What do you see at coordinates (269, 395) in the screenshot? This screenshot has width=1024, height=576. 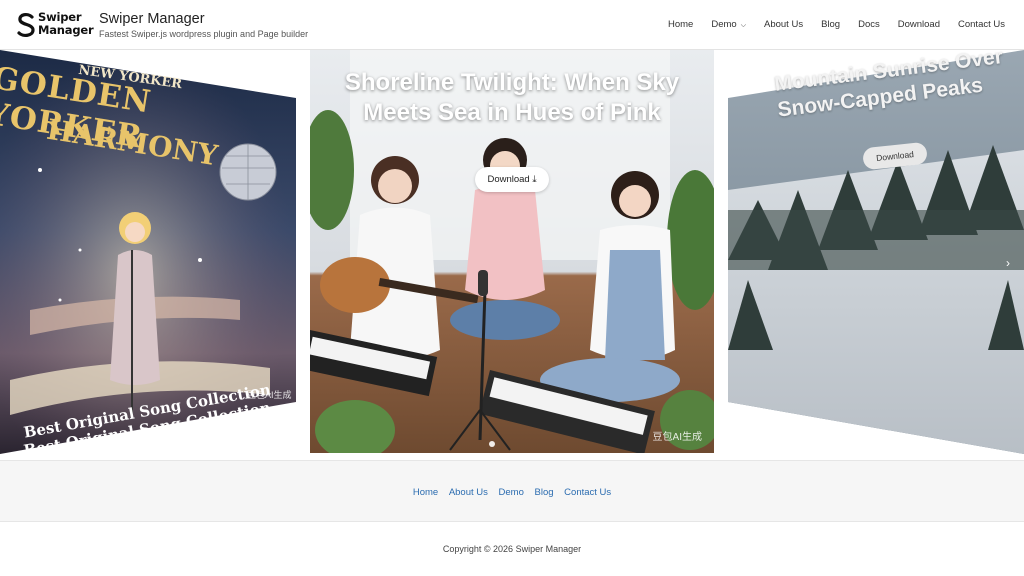 I see `slide-left-watermark: 豆包AI生成` at bounding box center [269, 395].